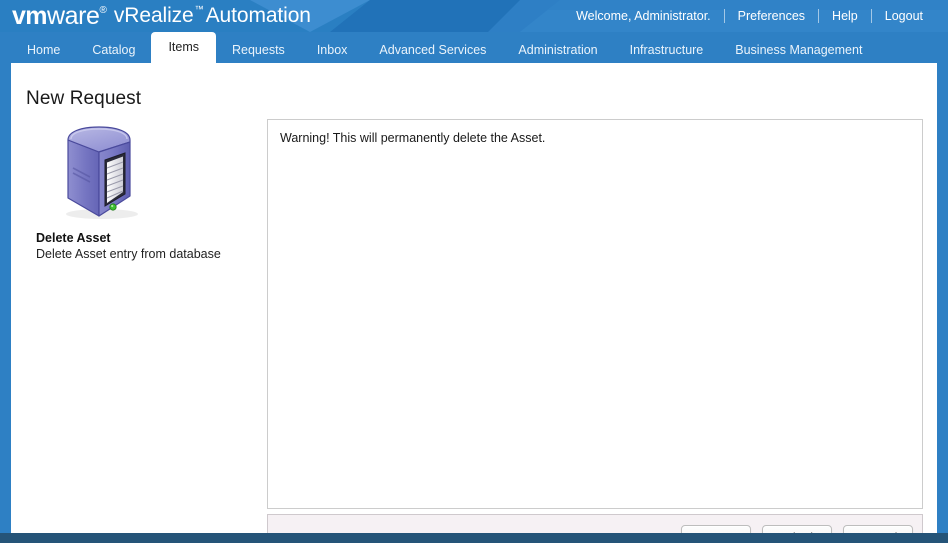 The width and height of the screenshot is (948, 543). I want to click on footer-button-group: Save Submit Cancel, so click(797, 529).